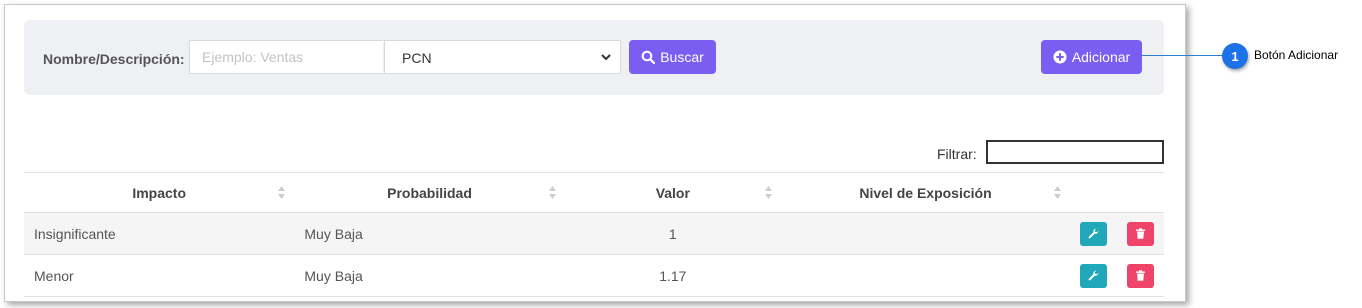 This screenshot has height=308, width=1362. I want to click on chevron-down-icon, so click(606, 57).